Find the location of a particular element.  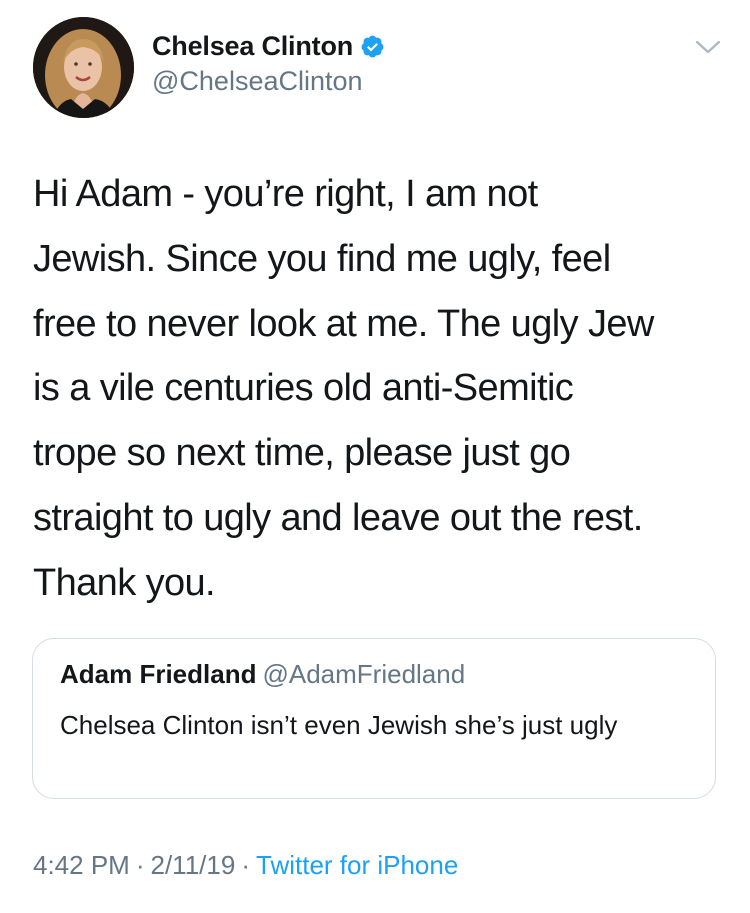

tweet-time: 4:42 PM is located at coordinates (81, 865).